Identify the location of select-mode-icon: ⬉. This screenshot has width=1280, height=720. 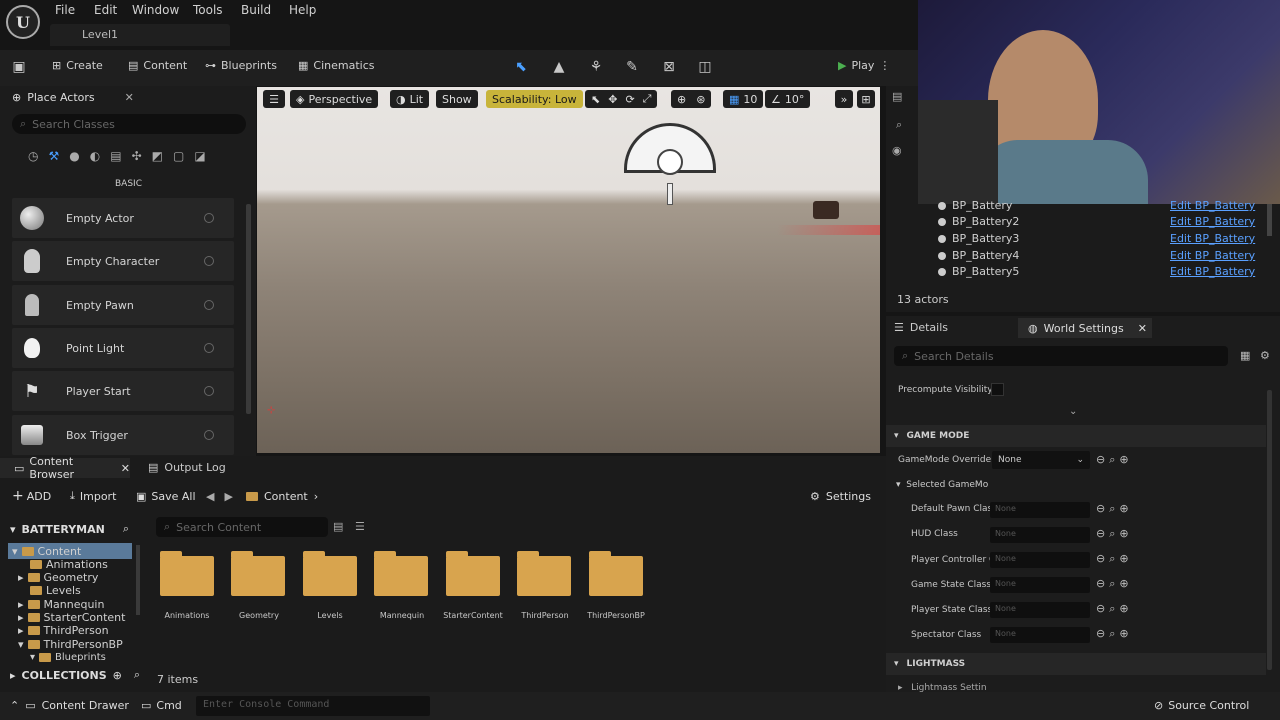
(521, 67).